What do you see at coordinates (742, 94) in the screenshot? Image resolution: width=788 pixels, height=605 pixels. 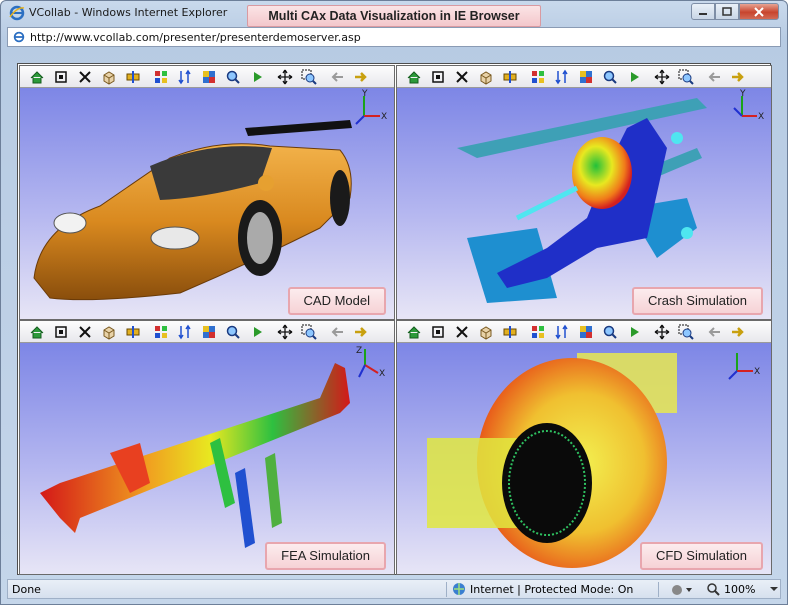 I see `svg-text: Y` at bounding box center [742, 94].